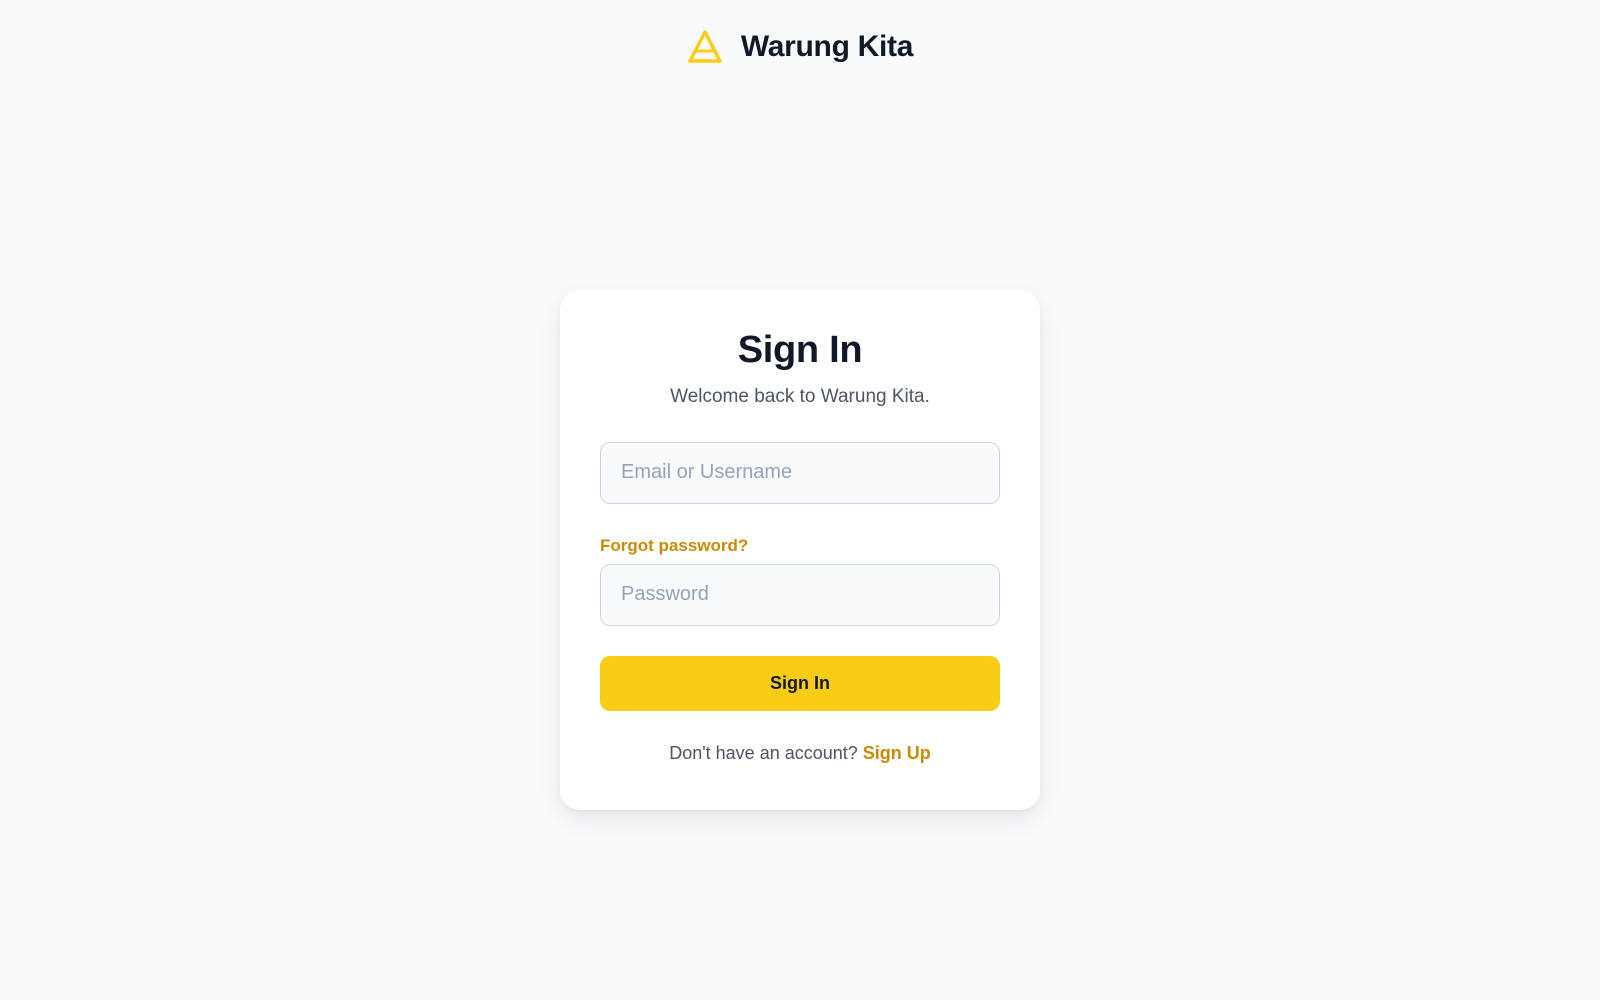 The height and width of the screenshot is (1000, 1600). What do you see at coordinates (705, 47) in the screenshot?
I see `triangle-logo-icon` at bounding box center [705, 47].